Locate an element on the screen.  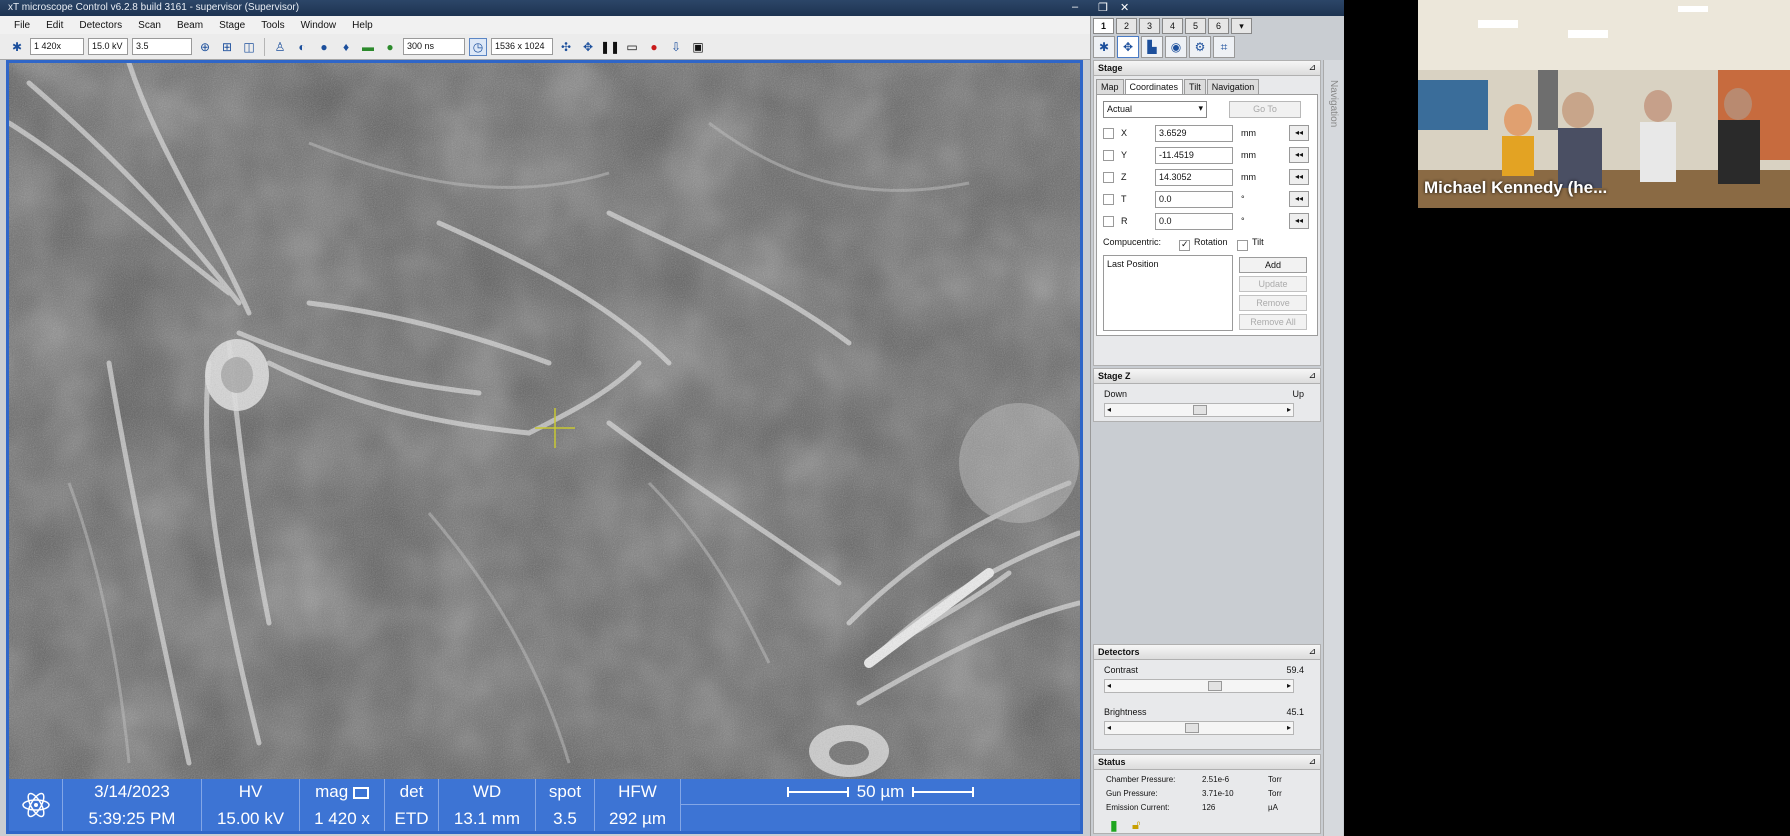
spot-input: 3.5 is located at coordinates (162, 46).